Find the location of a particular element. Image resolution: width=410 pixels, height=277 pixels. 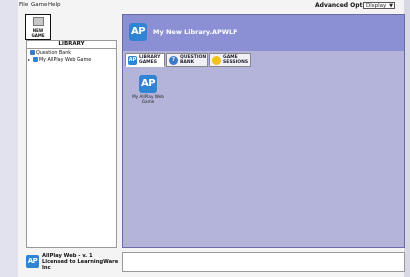

game-icon: AP is located at coordinates (148, 84).